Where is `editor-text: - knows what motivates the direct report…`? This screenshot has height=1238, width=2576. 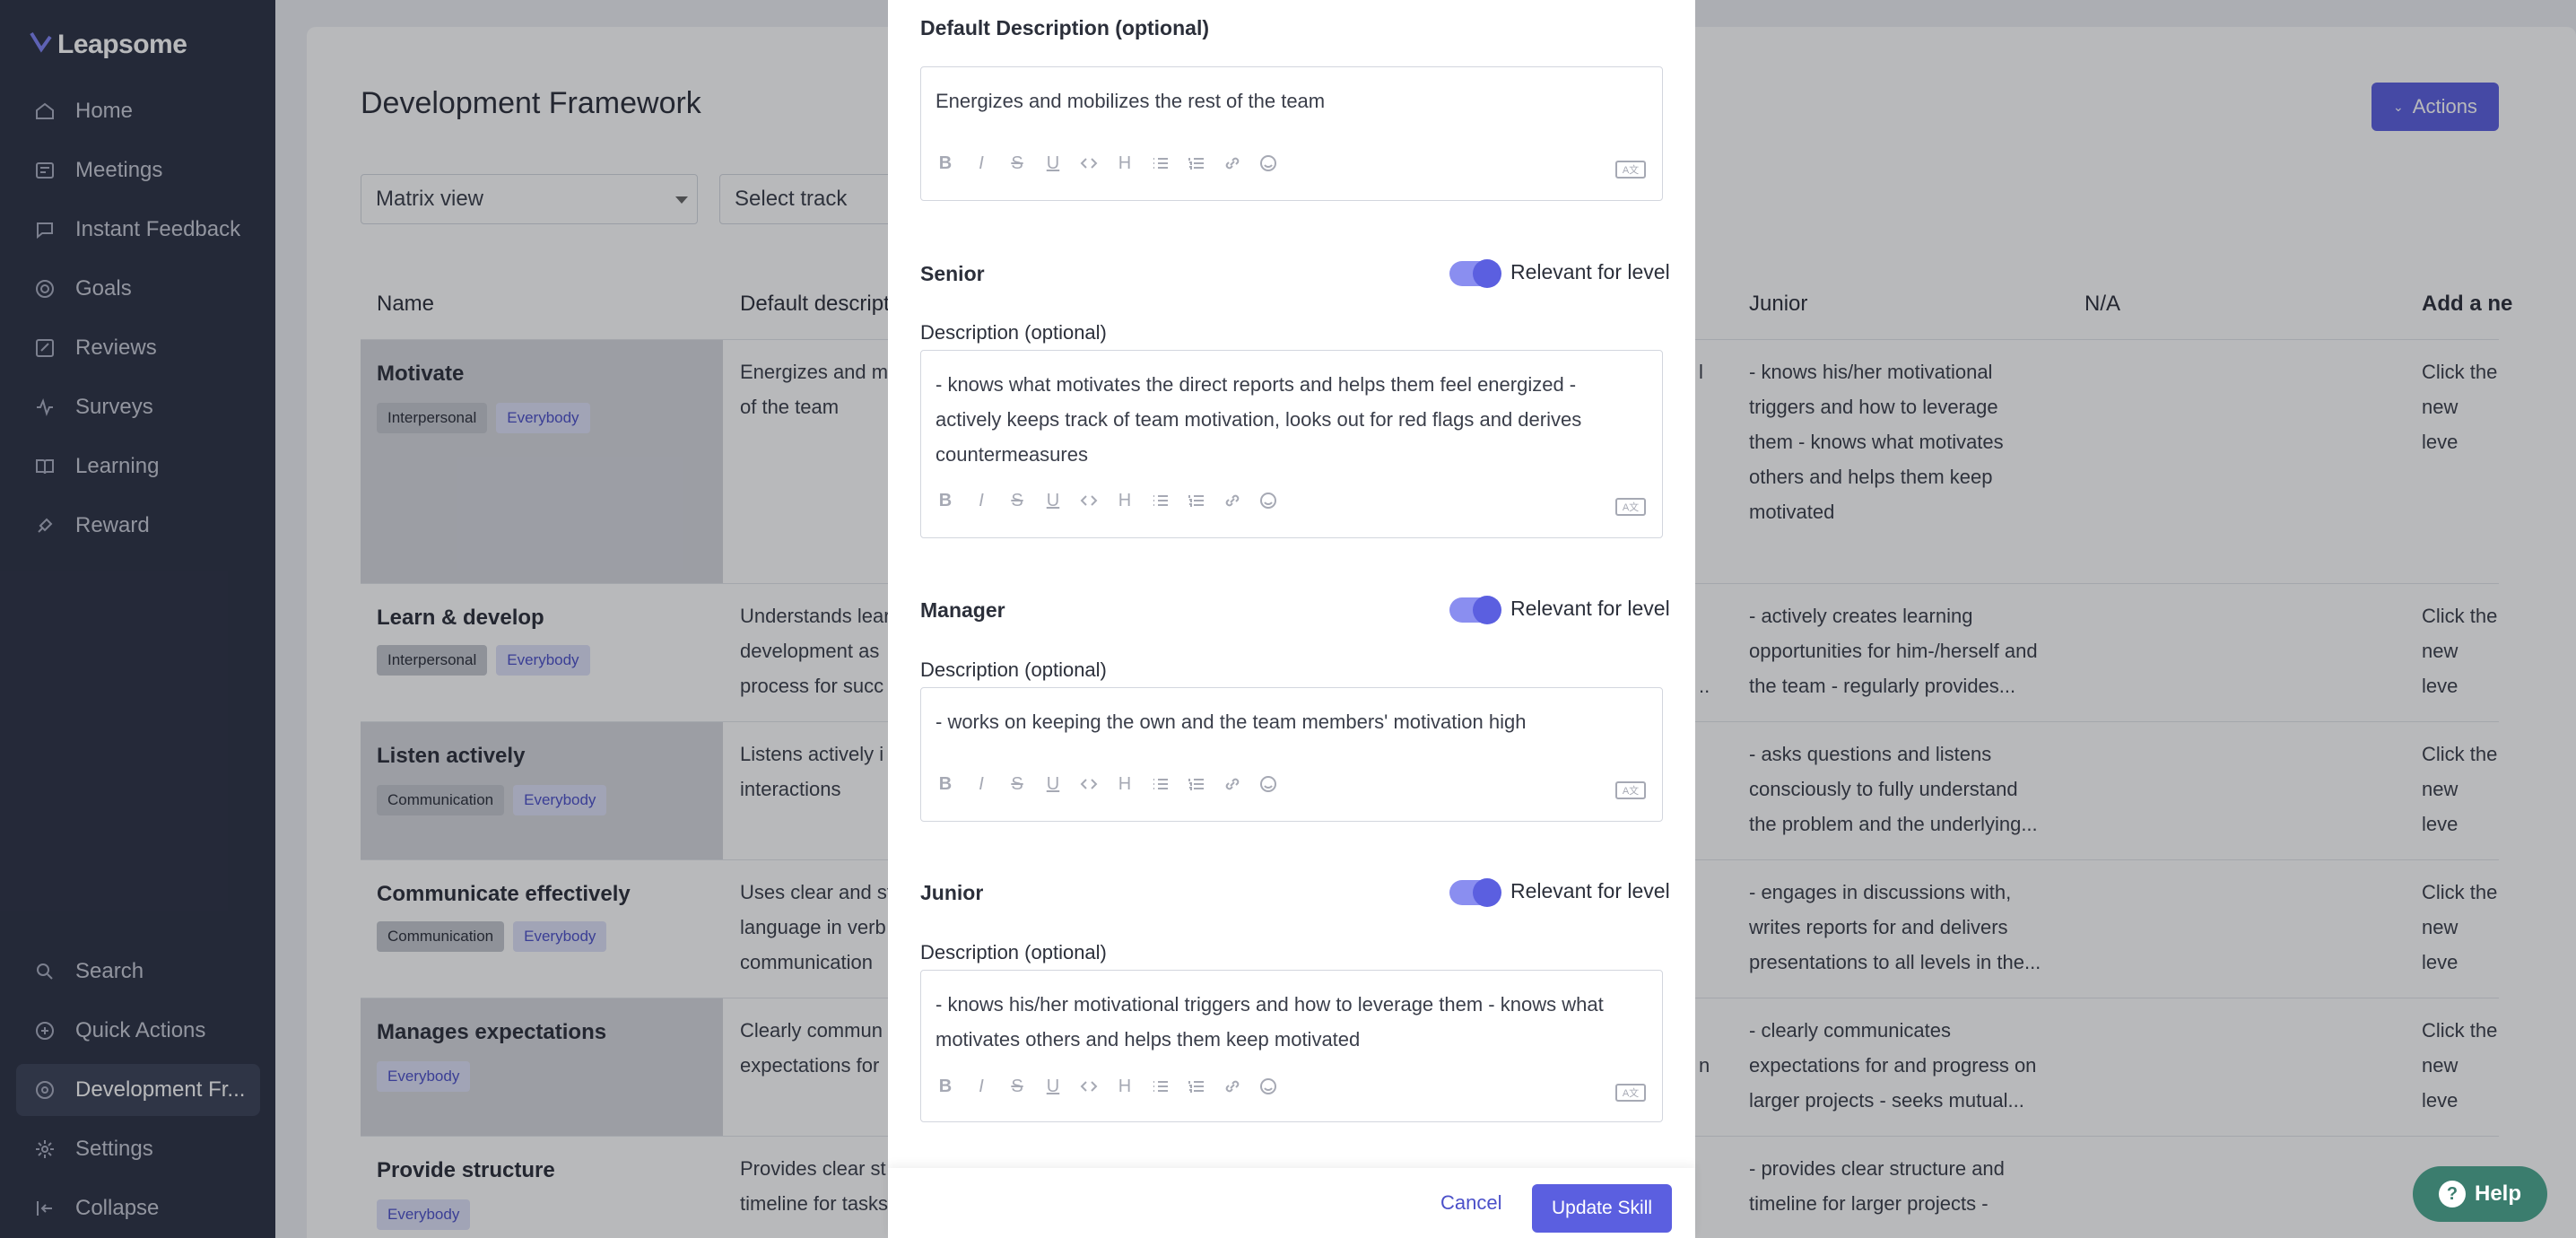 editor-text: - knows what motivates the direct report… is located at coordinates (1290, 419).